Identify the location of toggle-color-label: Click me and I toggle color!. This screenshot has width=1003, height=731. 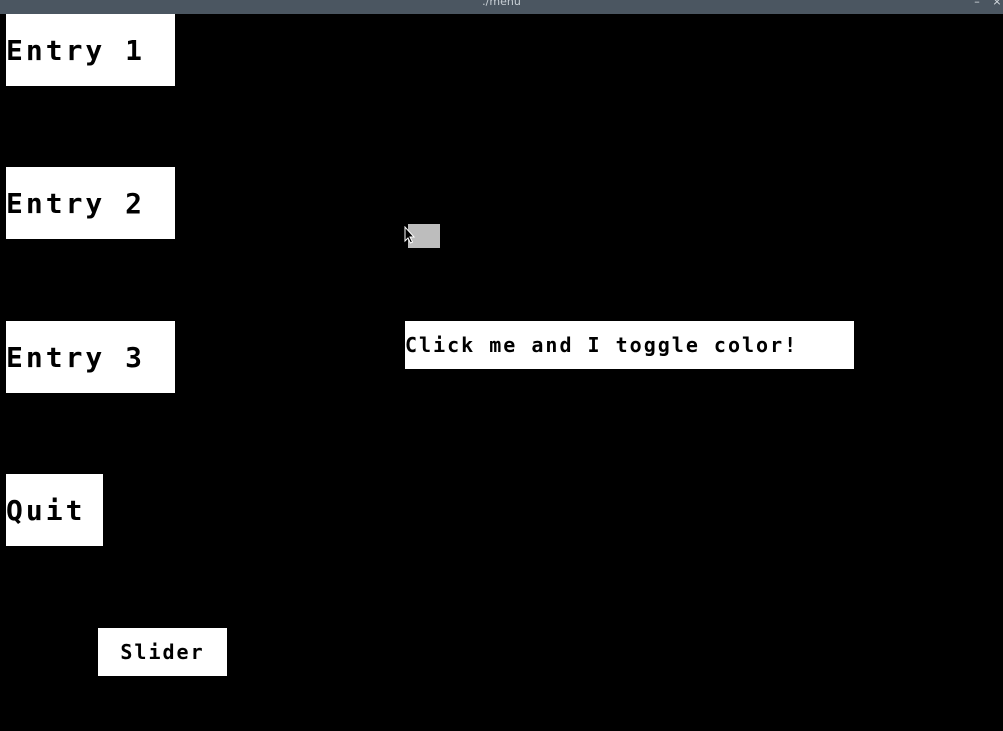
(602, 345).